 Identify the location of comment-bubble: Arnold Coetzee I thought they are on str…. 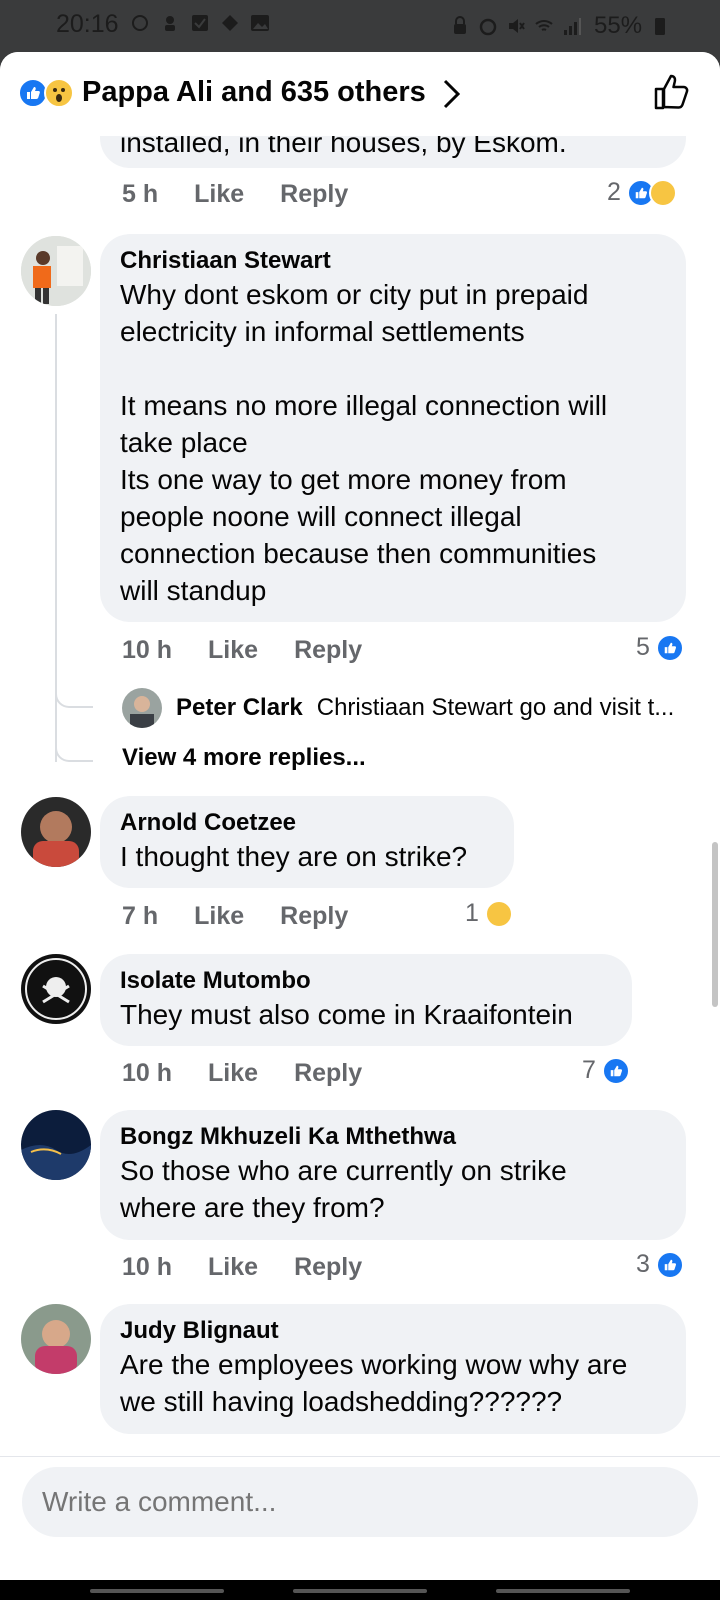
(307, 842).